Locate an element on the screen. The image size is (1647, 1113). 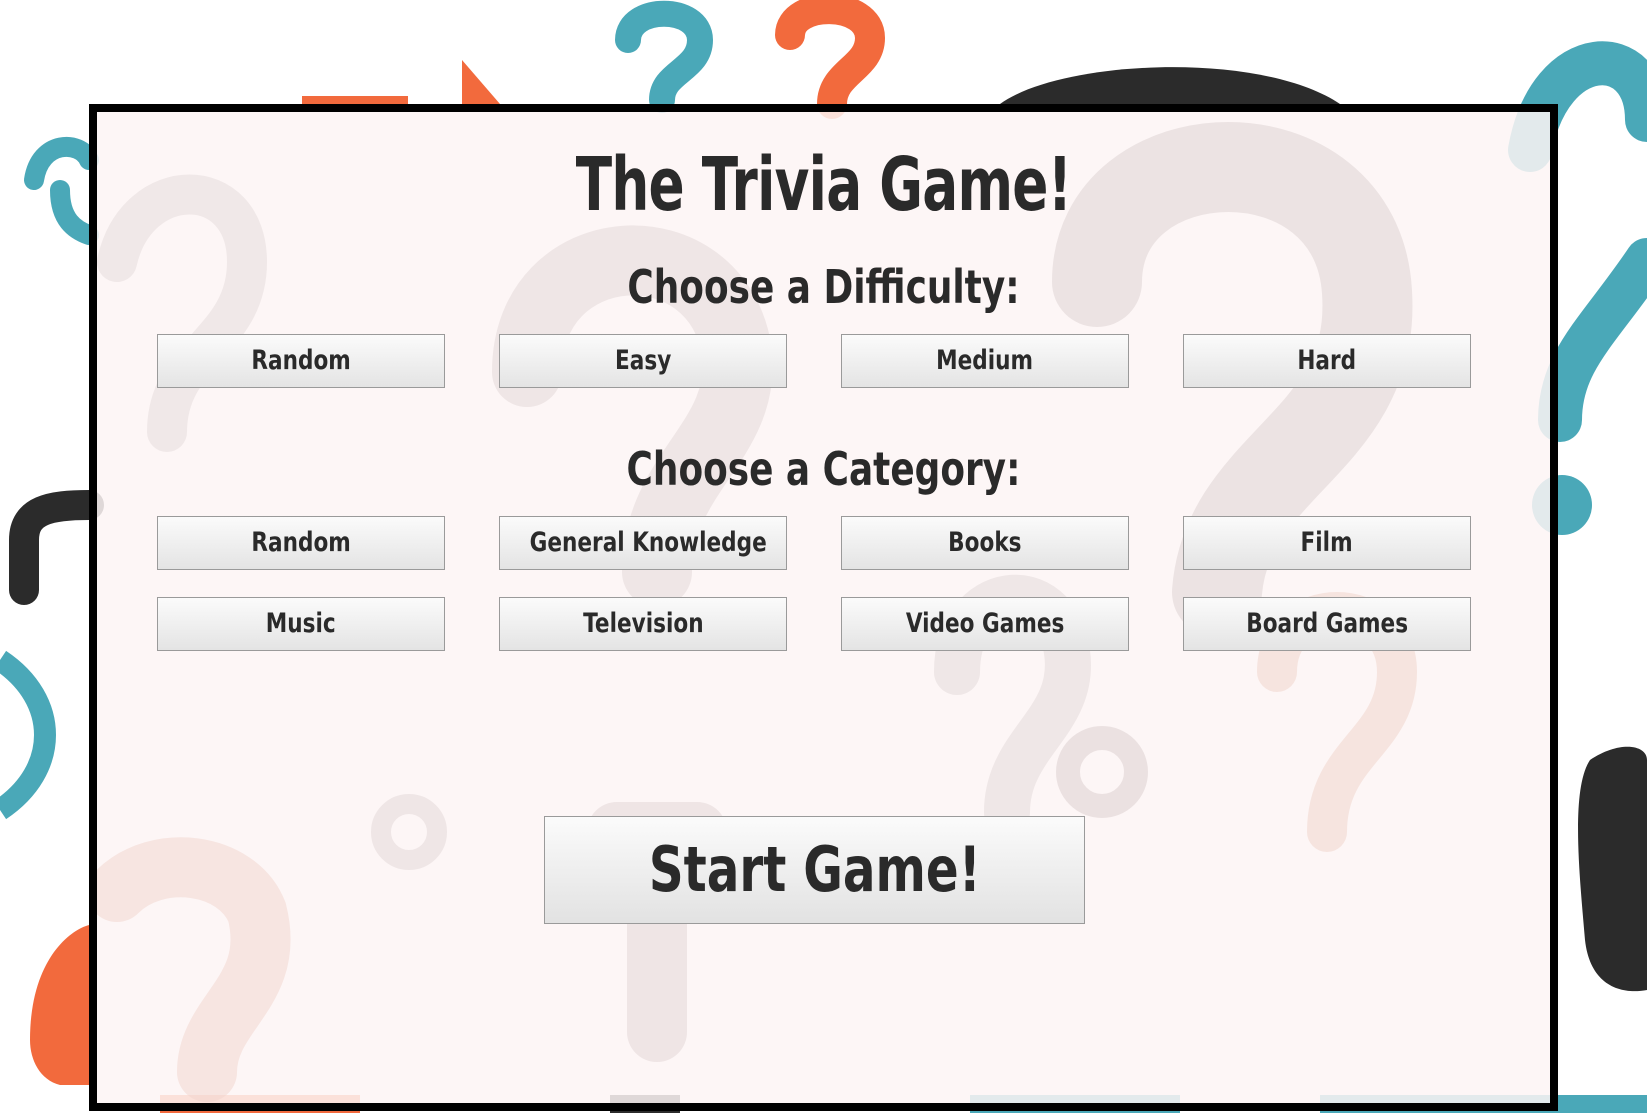
button-label: Video Games is located at coordinates (985, 623).